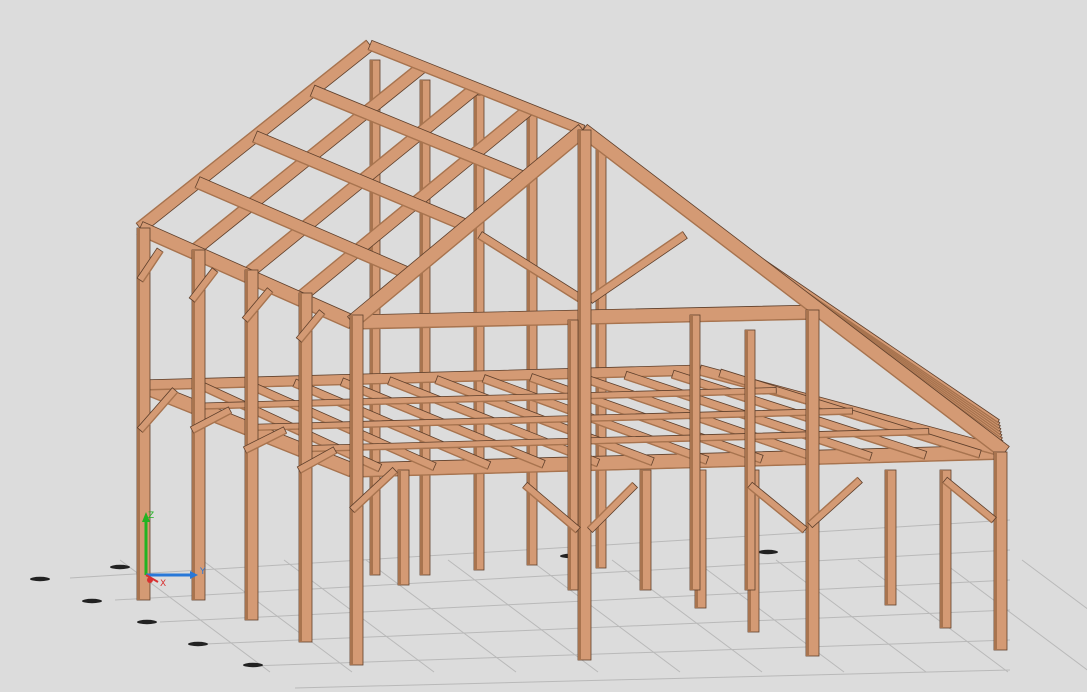  I want to click on z-axis-label: Z, so click(151, 516).